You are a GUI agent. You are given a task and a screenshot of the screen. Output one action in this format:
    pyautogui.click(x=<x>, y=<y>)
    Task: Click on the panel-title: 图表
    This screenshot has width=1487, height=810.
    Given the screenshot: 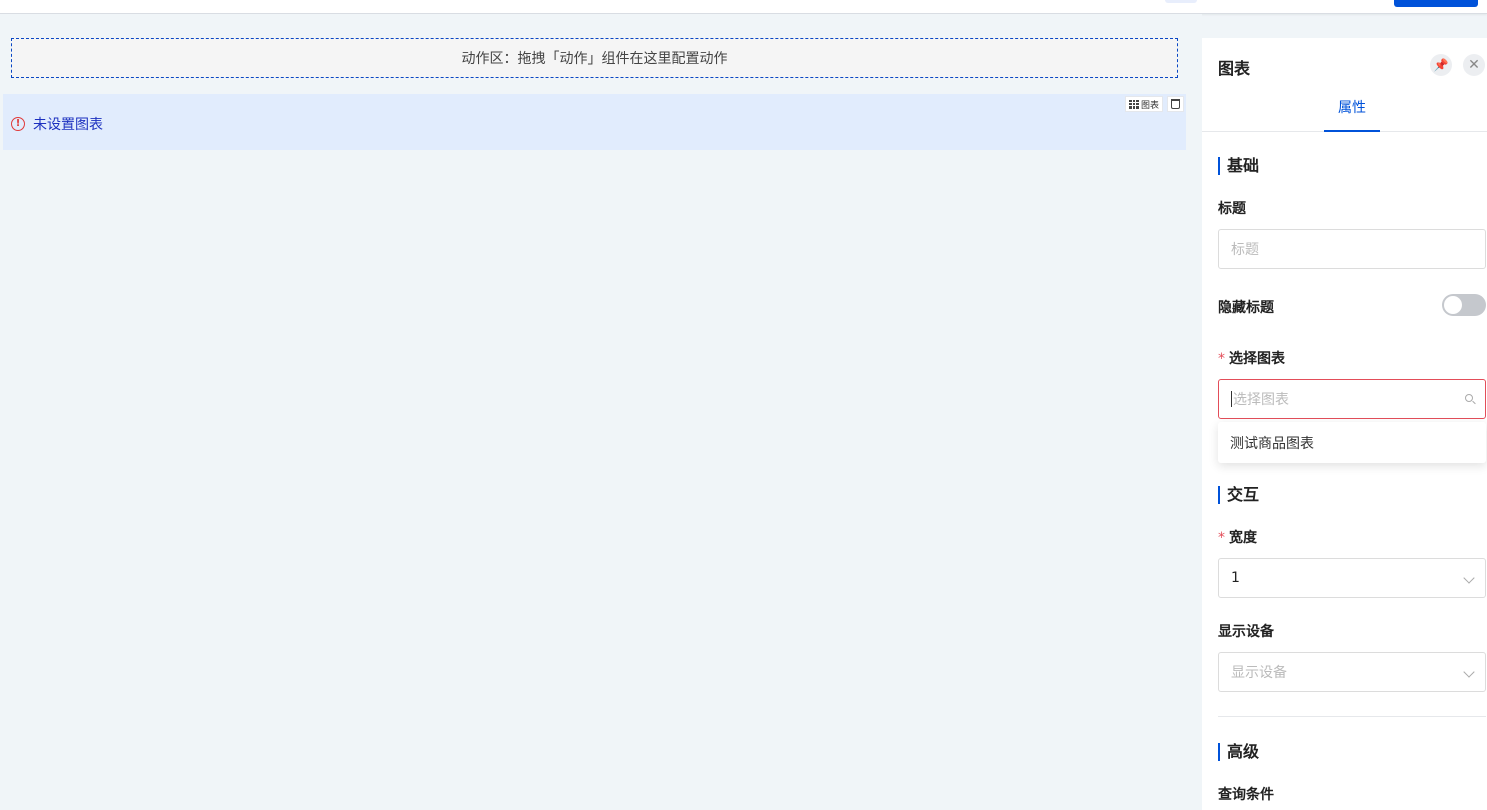 What is the action you would take?
    pyautogui.click(x=1234, y=68)
    